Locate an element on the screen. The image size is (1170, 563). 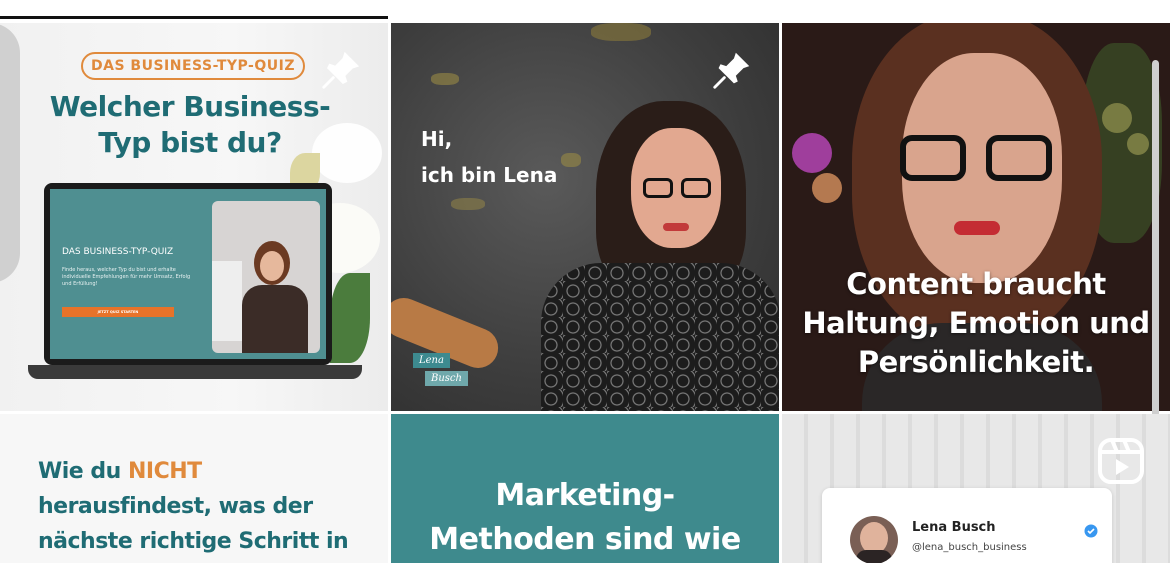
intro-line1: Hi, is located at coordinates (437, 139).